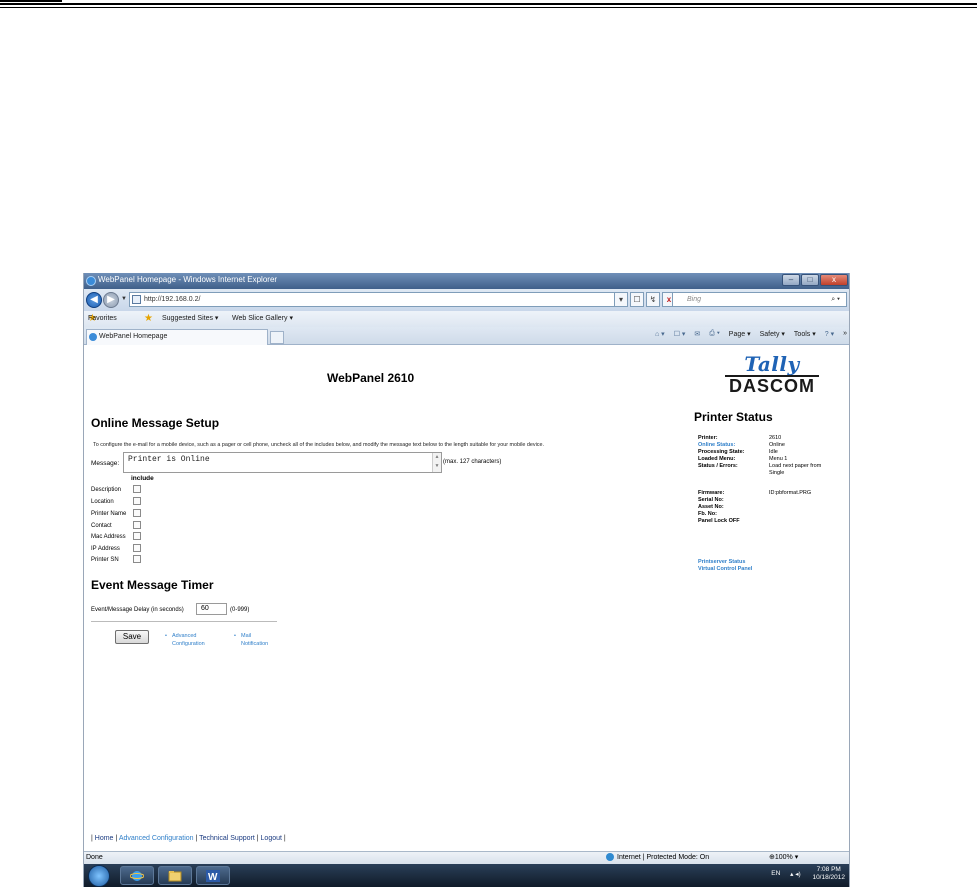  Describe the element at coordinates (834, 280) in the screenshot. I see `close-button: x` at that location.